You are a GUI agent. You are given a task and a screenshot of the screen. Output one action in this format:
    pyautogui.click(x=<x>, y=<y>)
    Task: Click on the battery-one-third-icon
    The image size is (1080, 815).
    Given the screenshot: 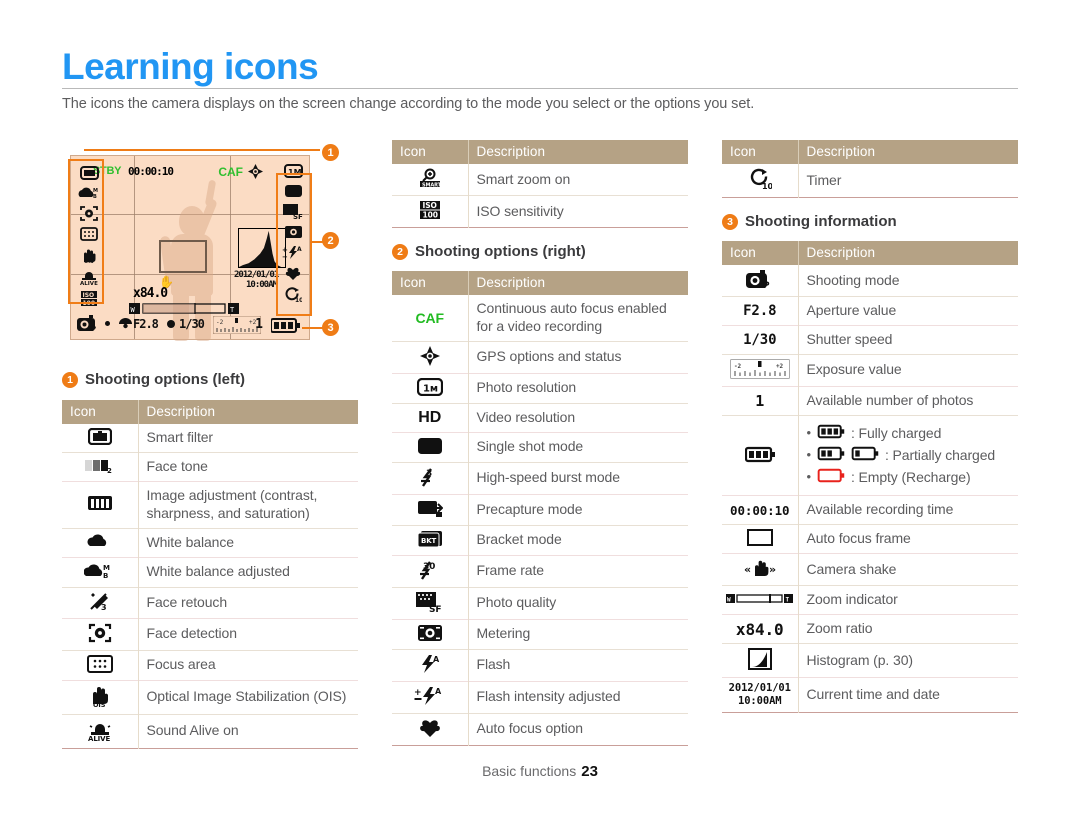 What is the action you would take?
    pyautogui.click(x=865, y=456)
    